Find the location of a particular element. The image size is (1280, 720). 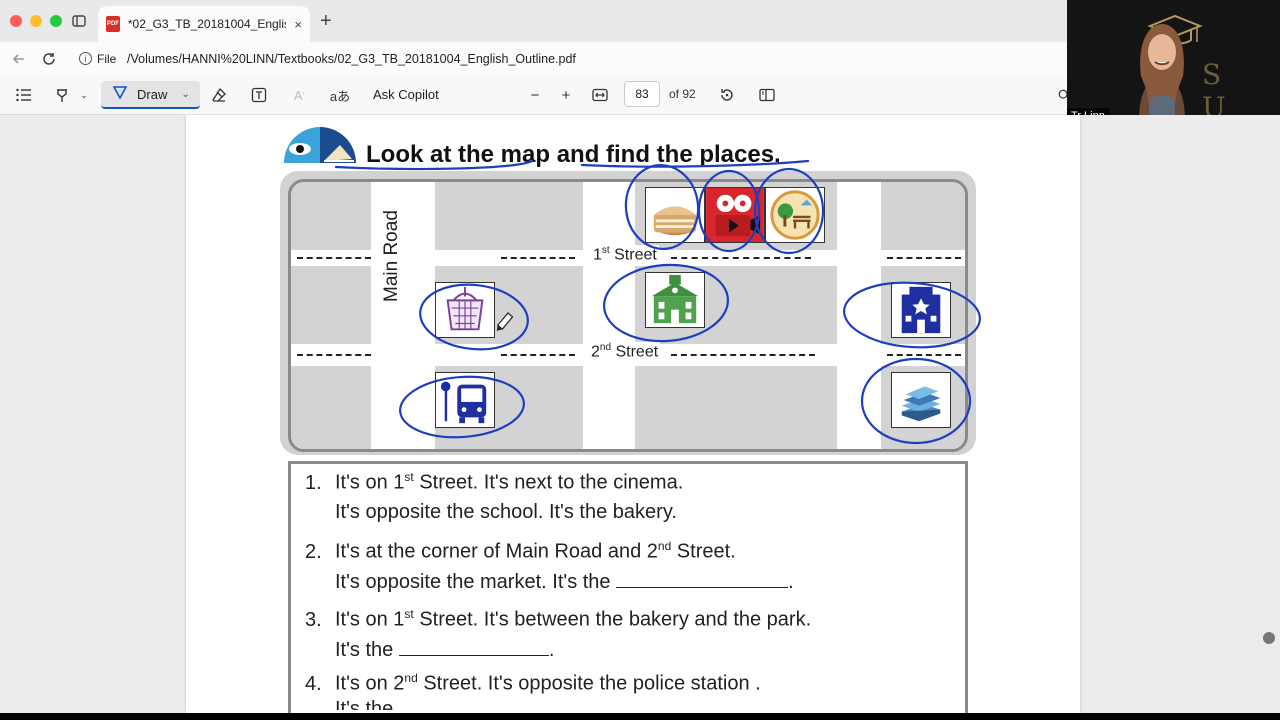

rotate-icon is located at coordinates (727, 95).